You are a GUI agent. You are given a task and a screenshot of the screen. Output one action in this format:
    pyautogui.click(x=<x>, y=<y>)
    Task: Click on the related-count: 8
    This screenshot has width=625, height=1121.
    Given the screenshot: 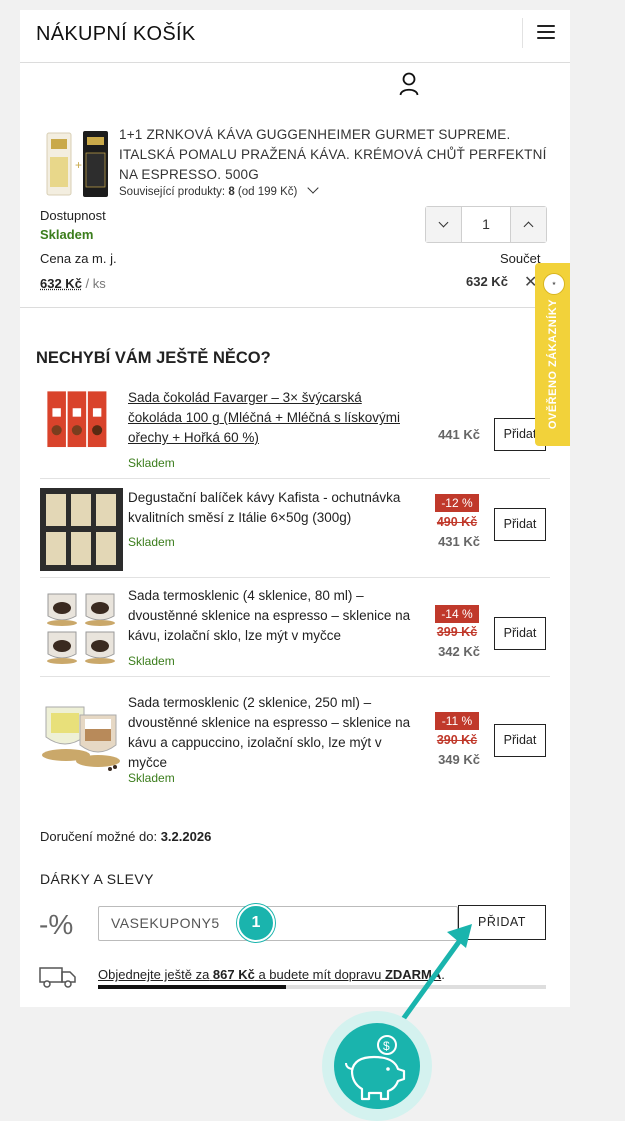 What is the action you would take?
    pyautogui.click(x=231, y=192)
    